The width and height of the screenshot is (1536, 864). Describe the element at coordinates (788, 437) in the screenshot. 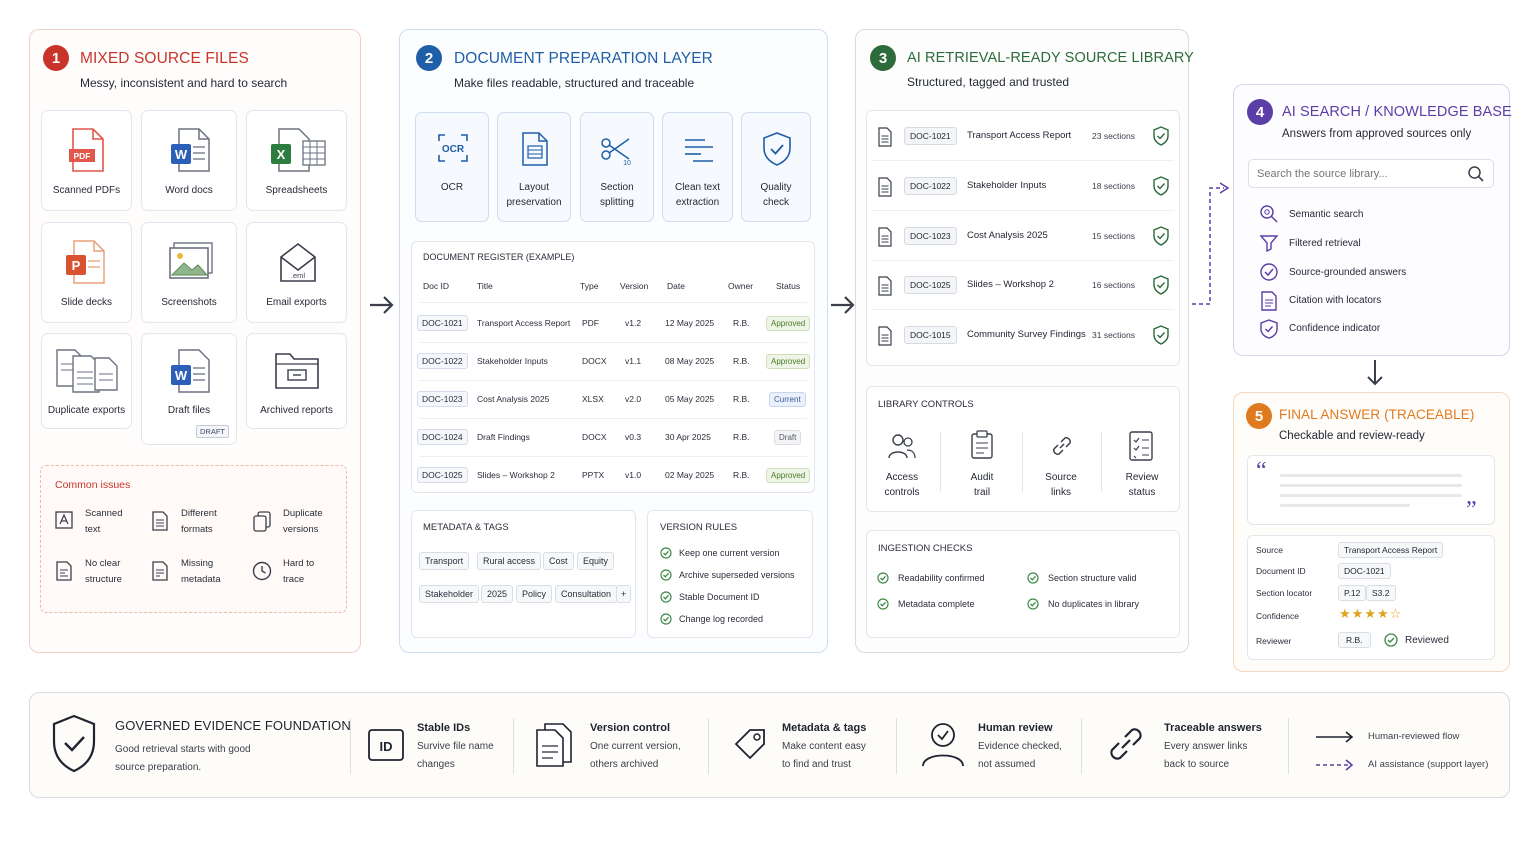

I see `status-badge: Draft` at that location.